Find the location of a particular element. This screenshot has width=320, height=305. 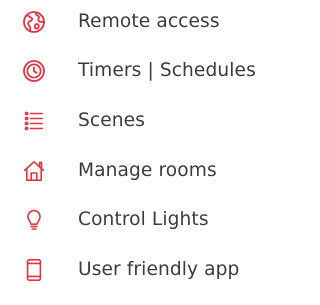

feature-label: Manage rooms is located at coordinates (147, 170).